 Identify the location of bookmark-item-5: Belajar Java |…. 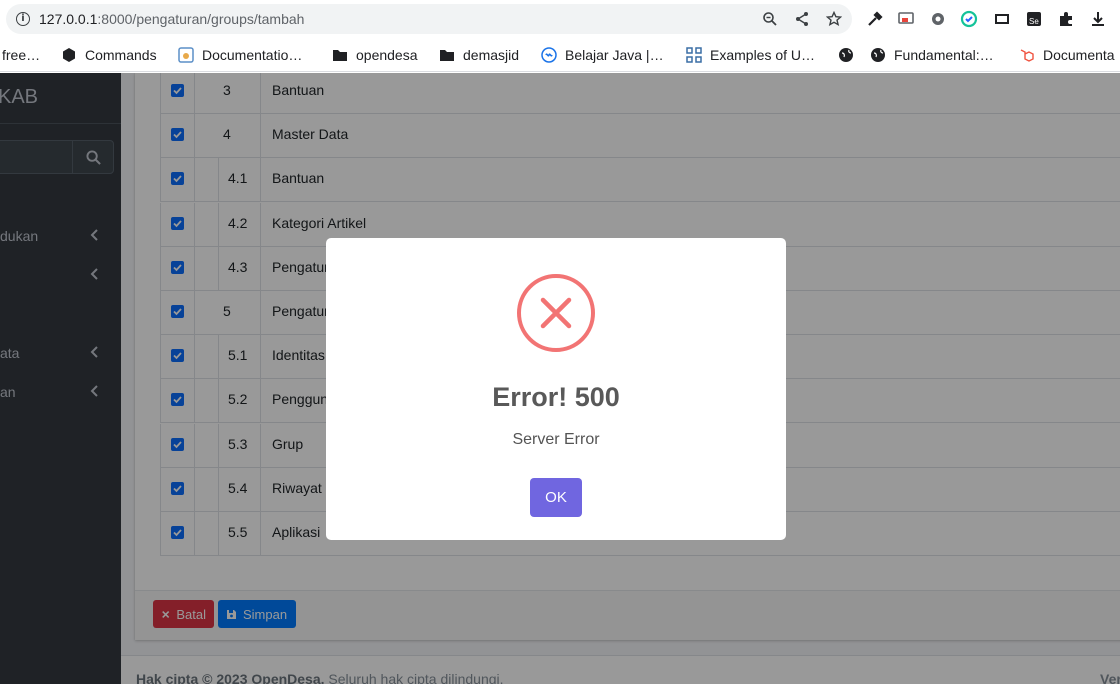
(602, 55).